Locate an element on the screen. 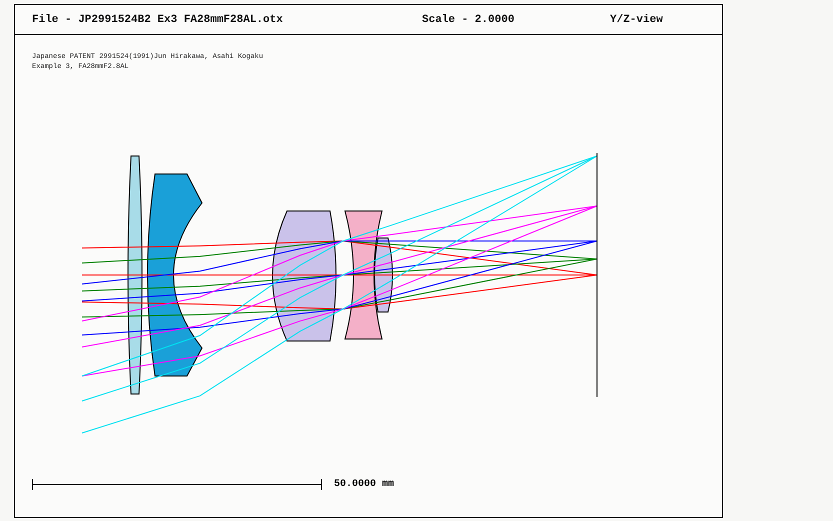 Image resolution: width=833 pixels, height=521 pixels. scale-label: Scale - 2.0000 is located at coordinates (469, 20).